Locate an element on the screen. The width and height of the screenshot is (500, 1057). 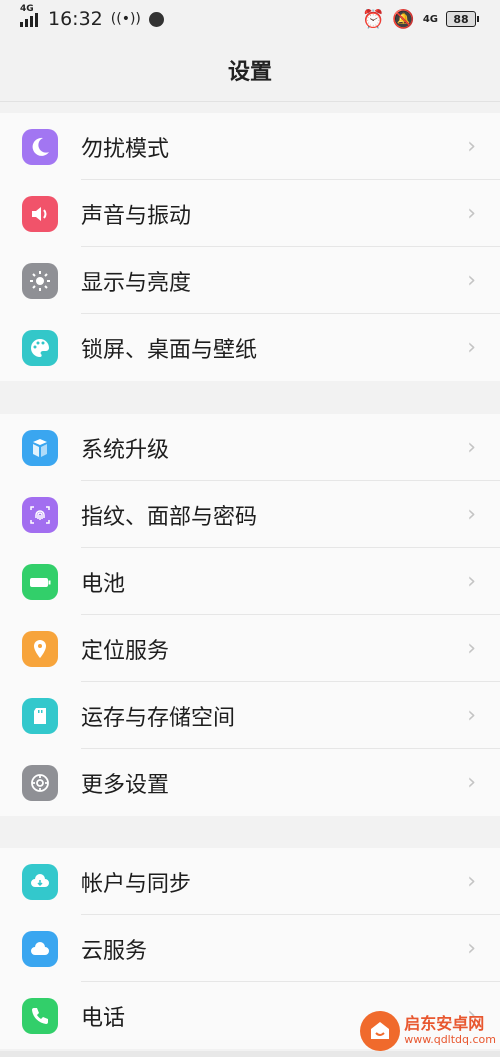
page-title: 设置 is located at coordinates (250, 70).